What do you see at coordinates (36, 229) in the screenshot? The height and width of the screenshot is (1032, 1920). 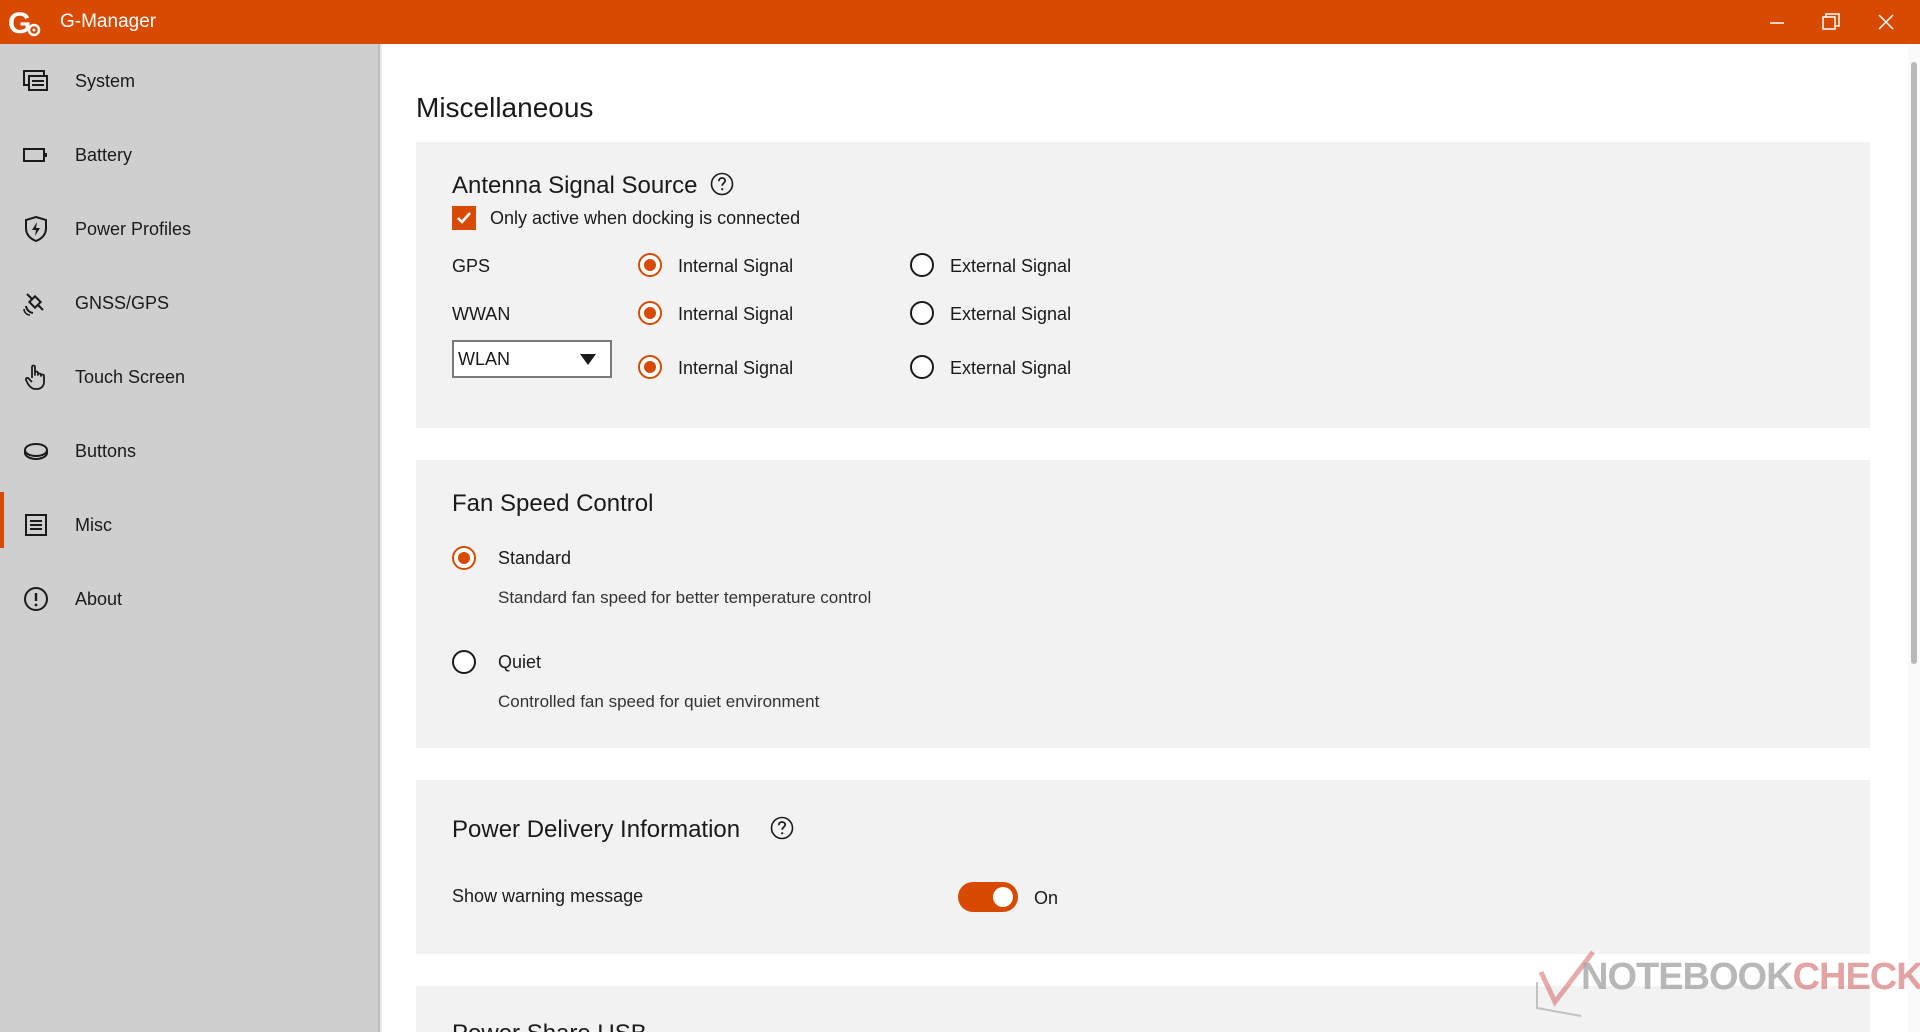 I see `power-shield-icon` at bounding box center [36, 229].